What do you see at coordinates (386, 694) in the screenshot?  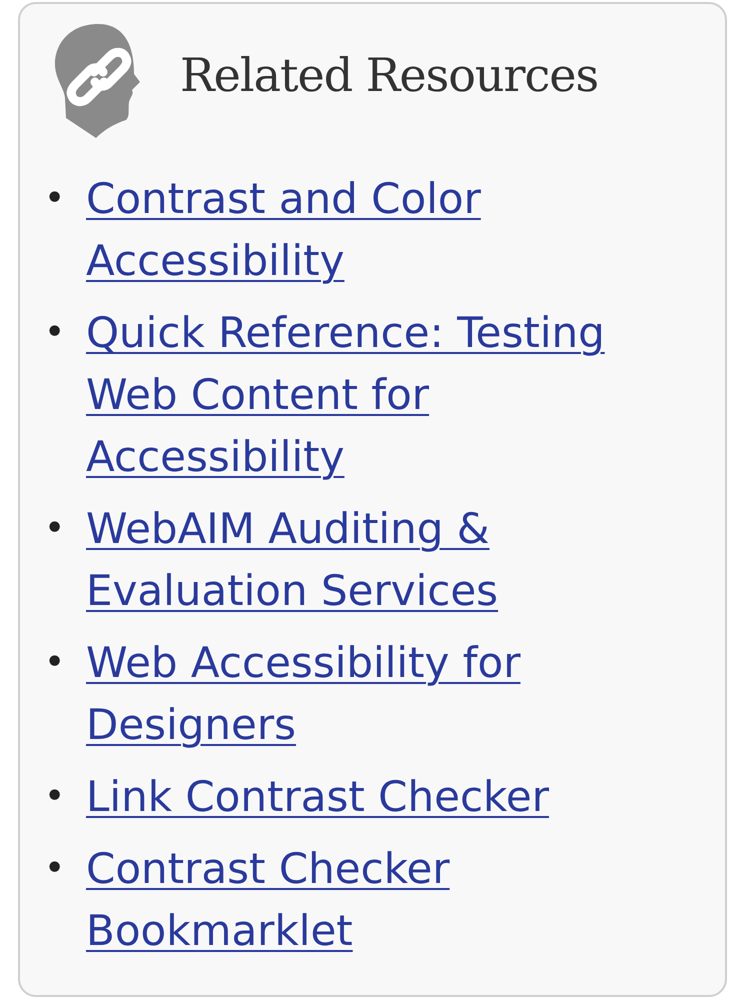 I see `resource-link: Web Accessibility for Designers` at bounding box center [386, 694].